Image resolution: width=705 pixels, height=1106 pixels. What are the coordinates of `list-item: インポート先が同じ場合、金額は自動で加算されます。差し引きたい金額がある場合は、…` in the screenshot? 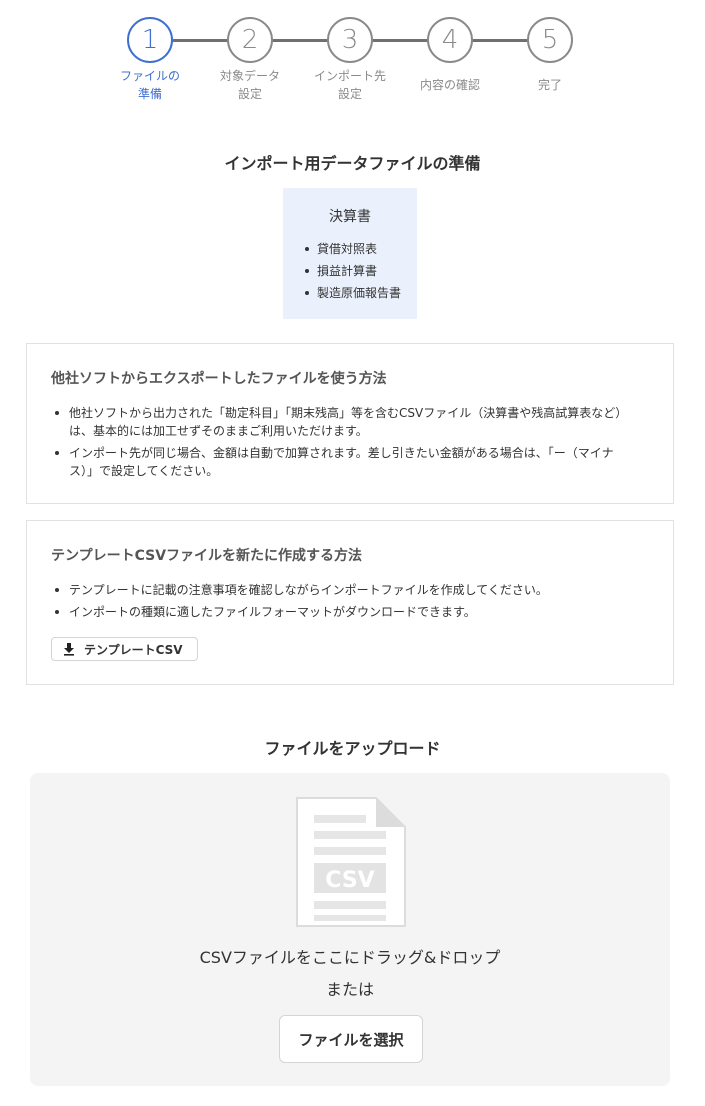 It's located at (350, 462).